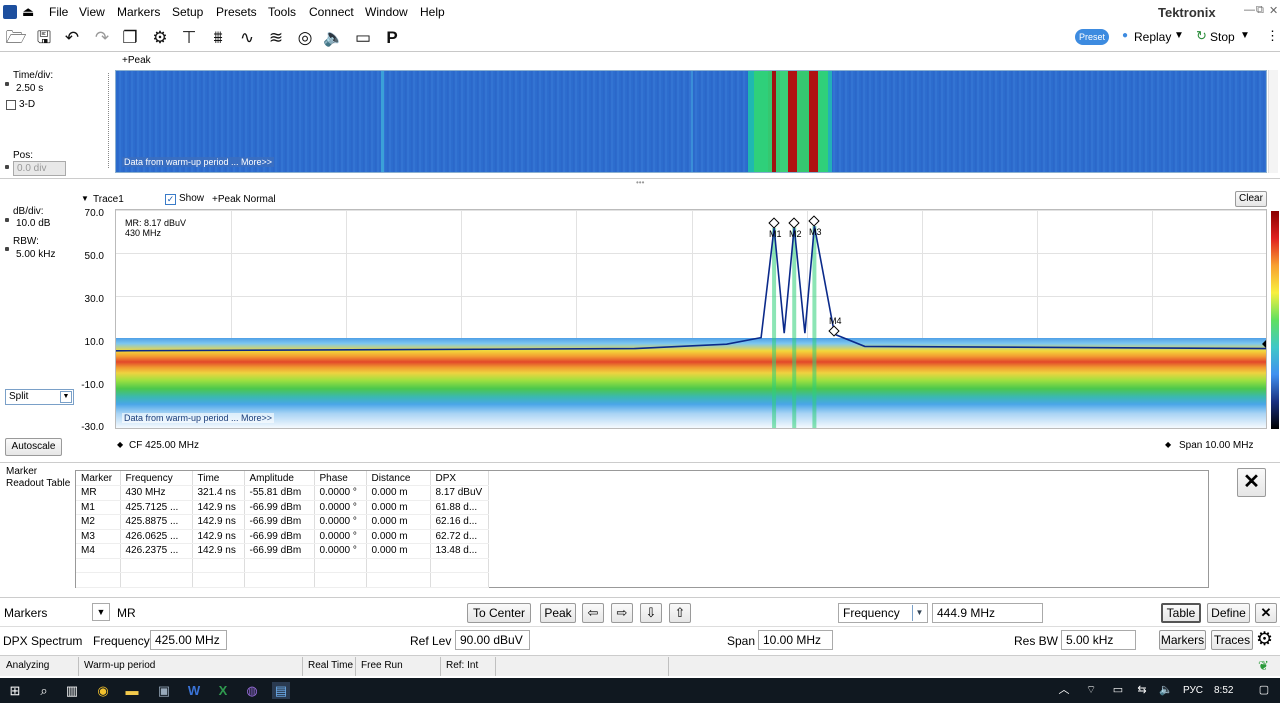  I want to click on db-div-handle-icon, so click(7, 220).